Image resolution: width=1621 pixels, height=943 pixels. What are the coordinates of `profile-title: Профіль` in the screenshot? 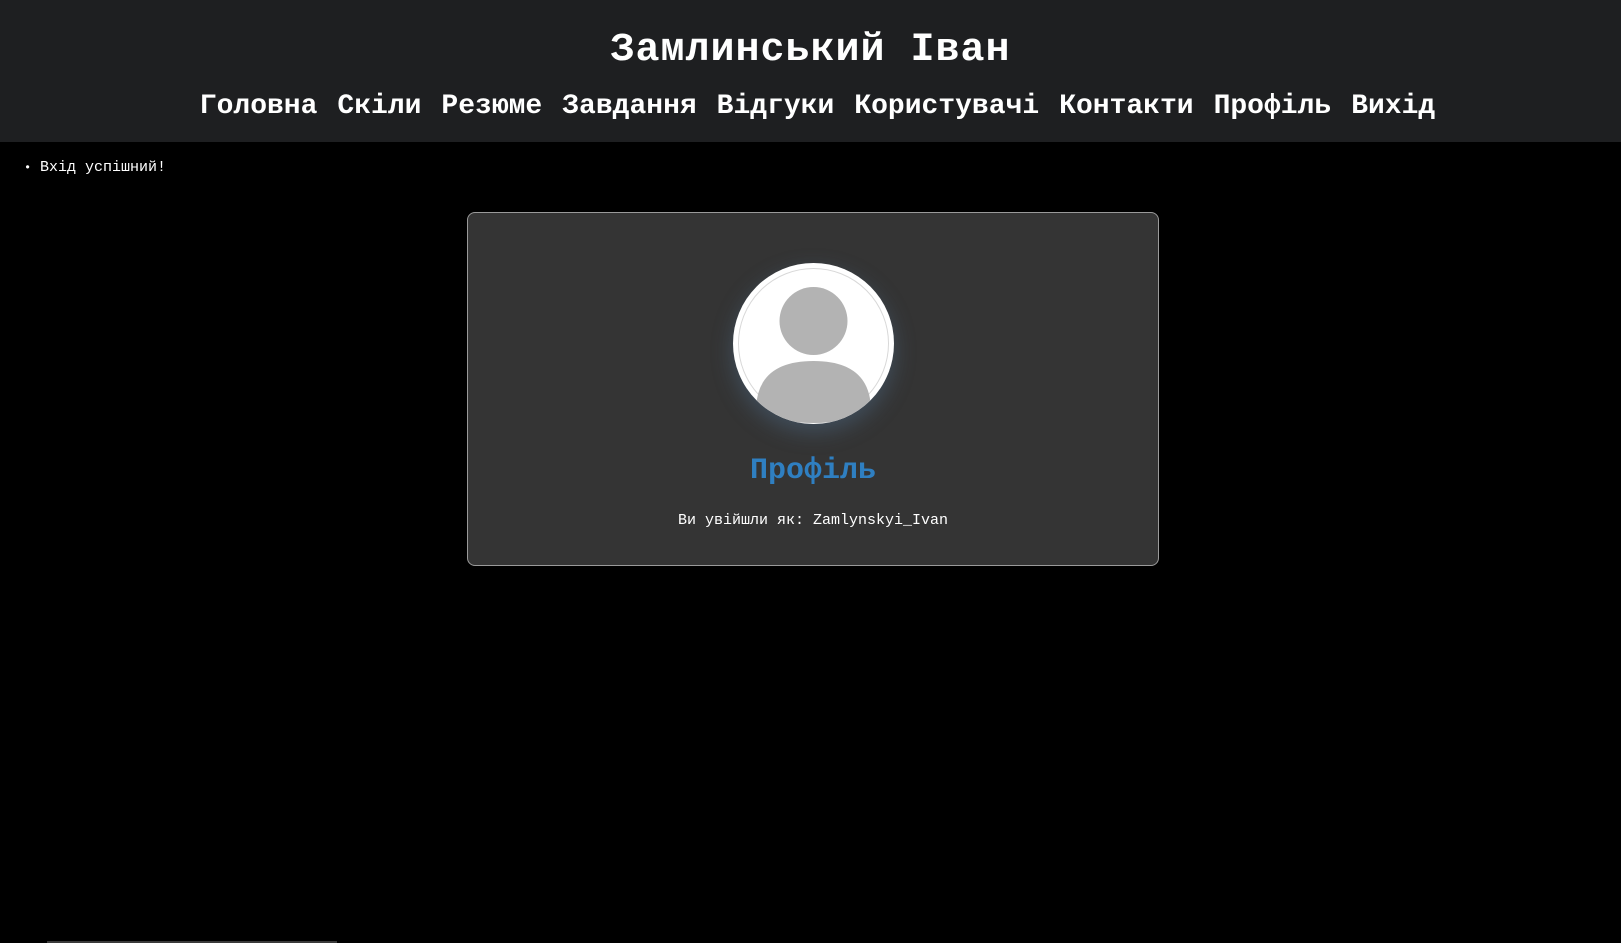 It's located at (813, 471).